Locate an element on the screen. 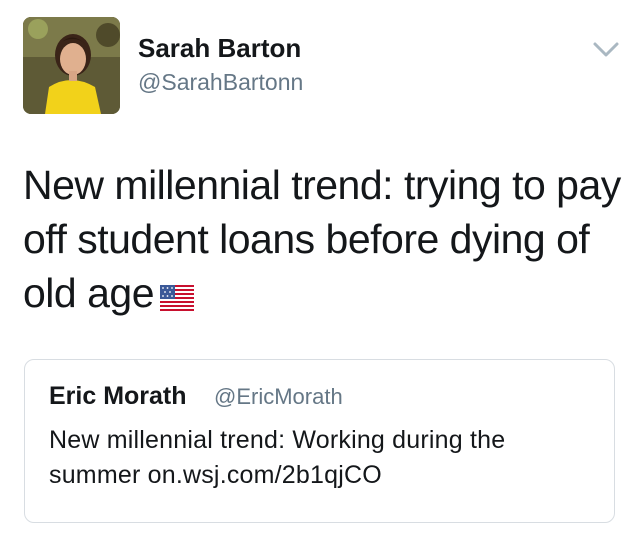 The width and height of the screenshot is (640, 549). quoted-tweet-text-line: New millennial trend: Working during the is located at coordinates (277, 440).